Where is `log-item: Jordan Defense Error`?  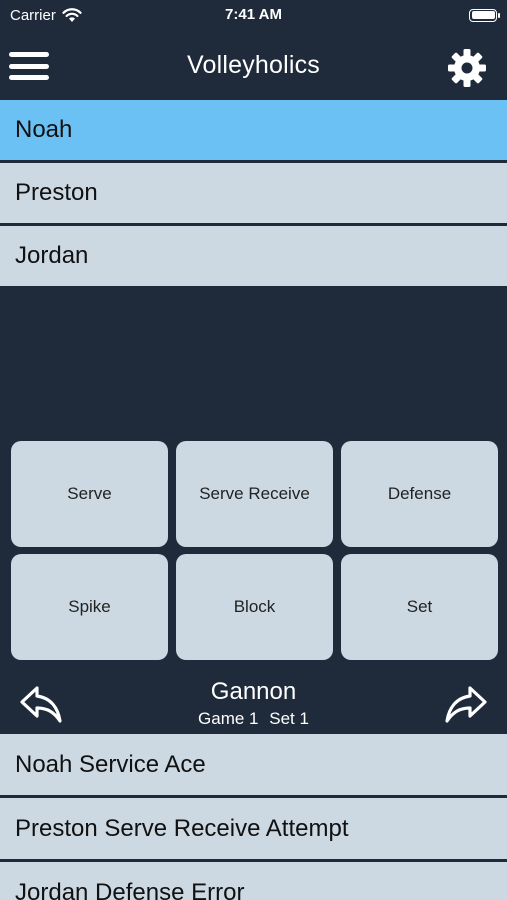 log-item: Jordan Defense Error is located at coordinates (253, 881).